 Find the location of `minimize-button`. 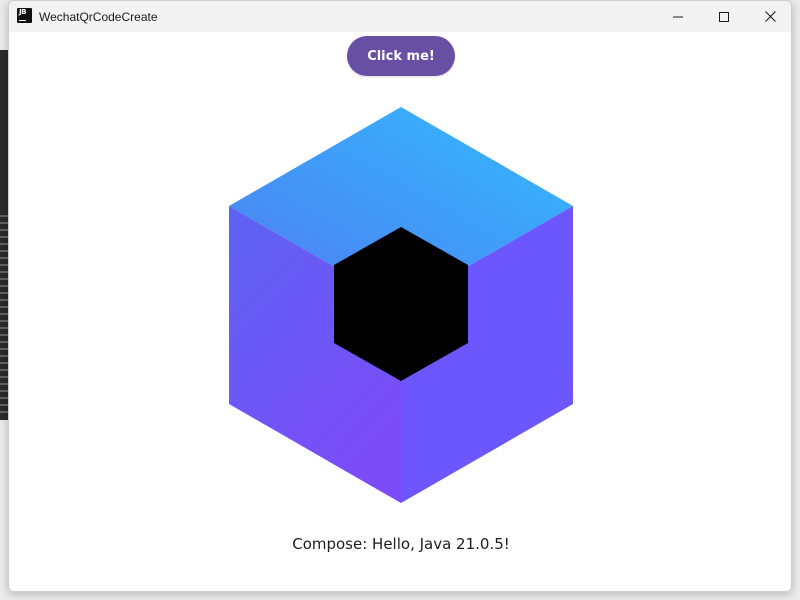

minimize-button is located at coordinates (678, 16).